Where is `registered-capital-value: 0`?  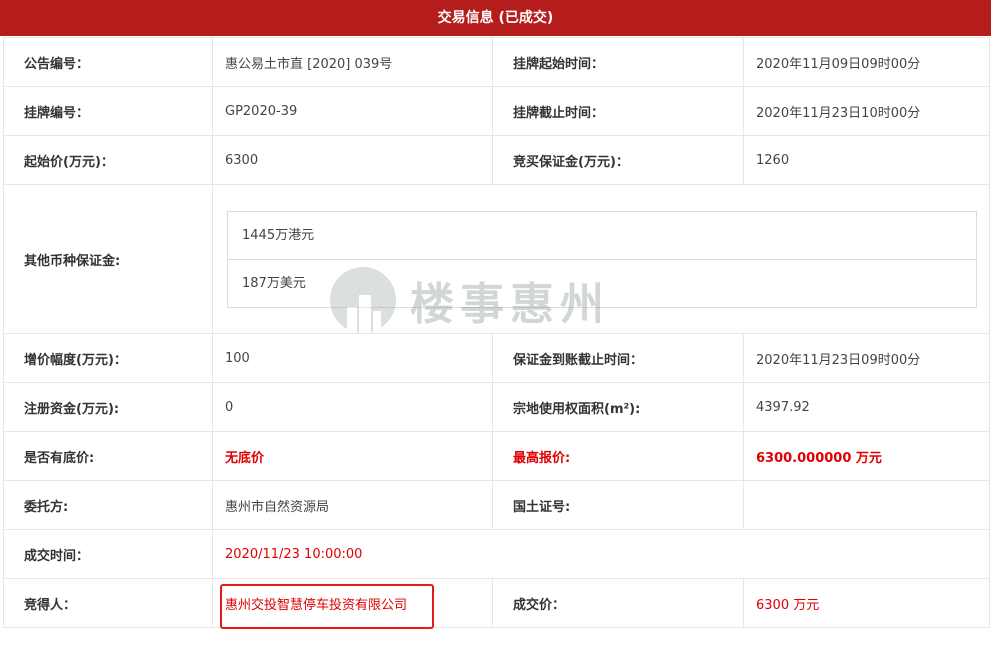
registered-capital-value: 0 is located at coordinates (352, 407).